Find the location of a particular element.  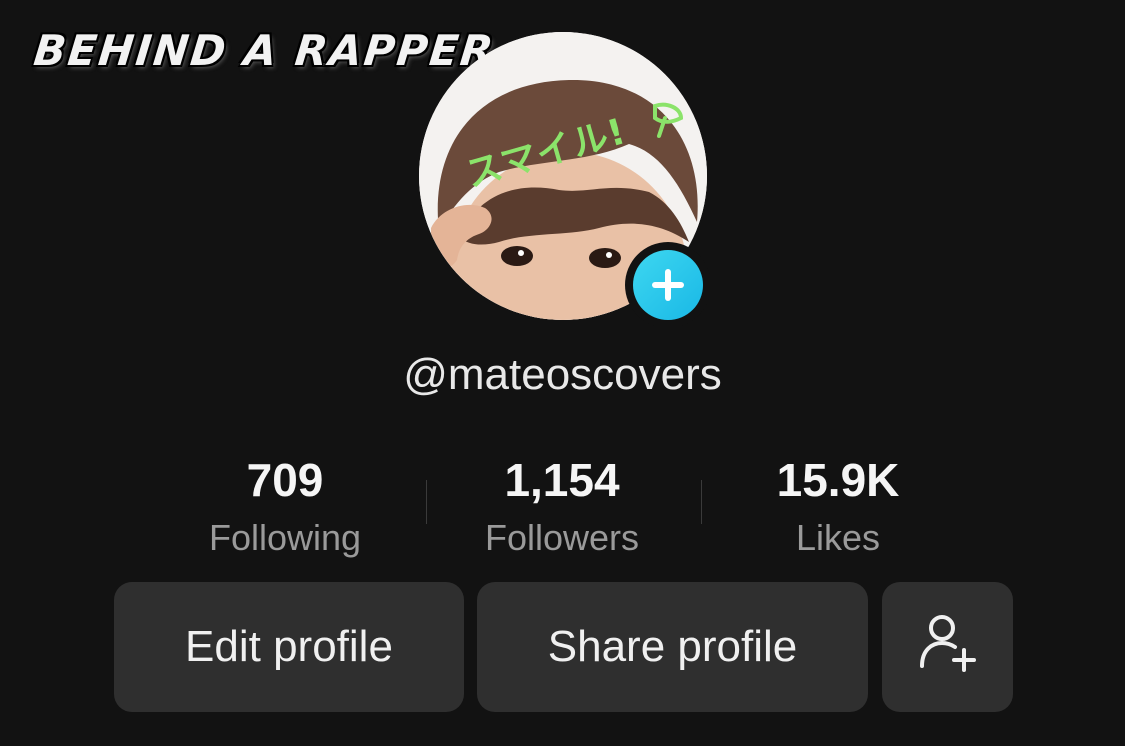

stat-label: Following is located at coordinates (285, 537).